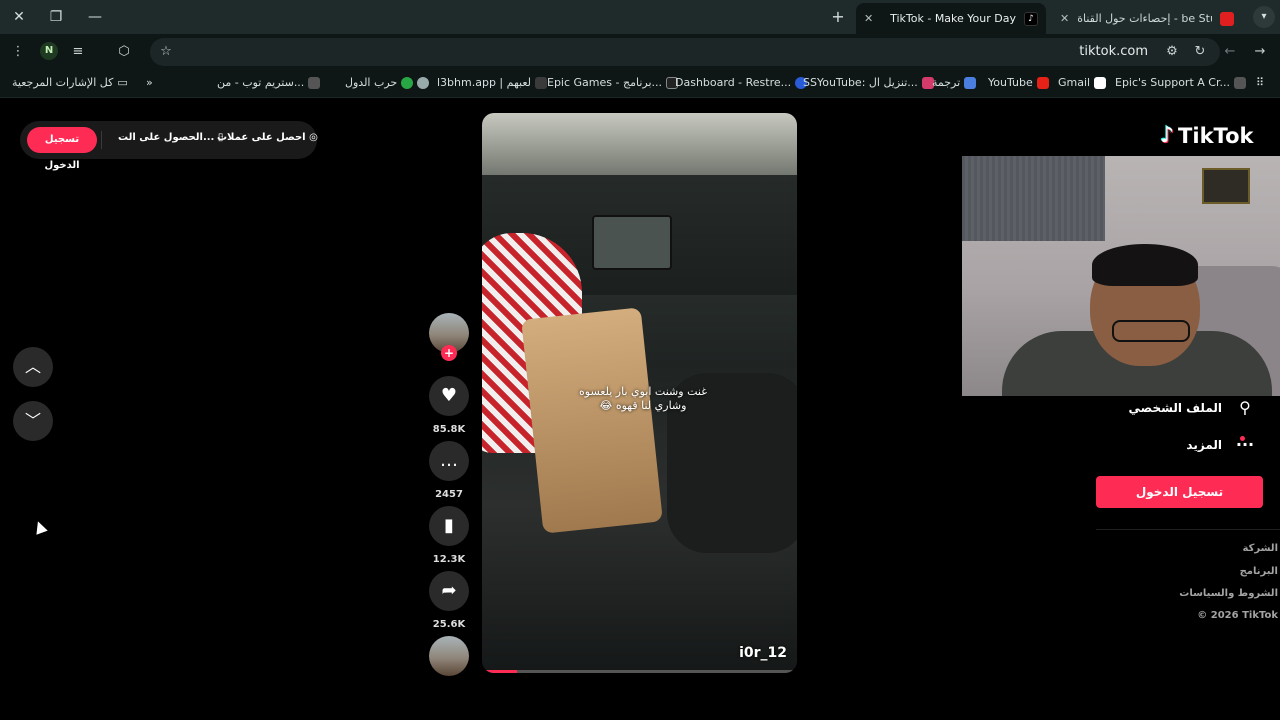 This screenshot has width=1280, height=720. Describe the element at coordinates (449, 656) in the screenshot. I see `music-disc-avatar` at that location.